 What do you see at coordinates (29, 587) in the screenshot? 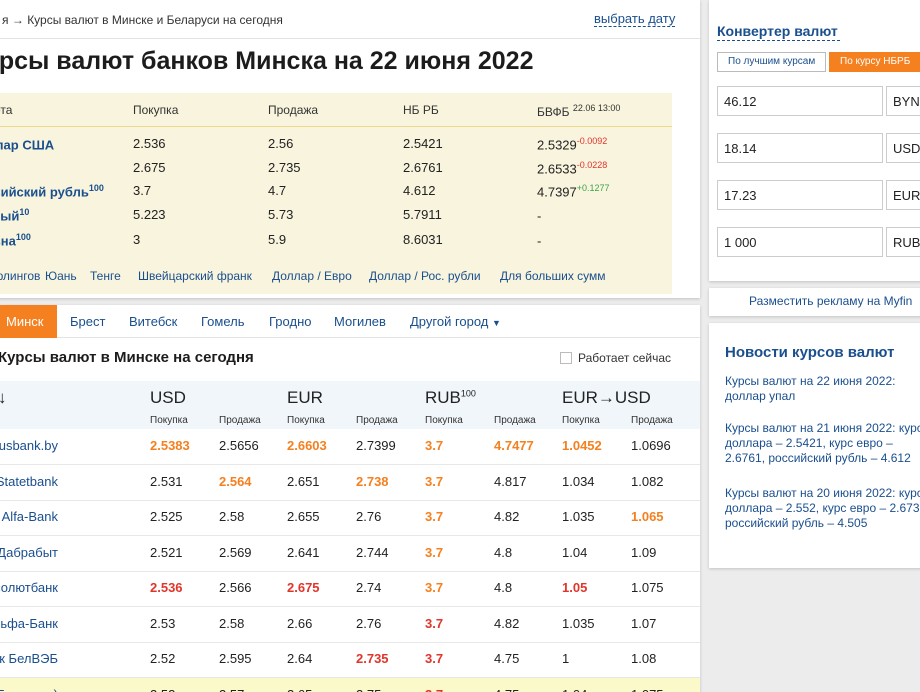
I see `bank-name-link: Абсолютбанк` at bounding box center [29, 587].